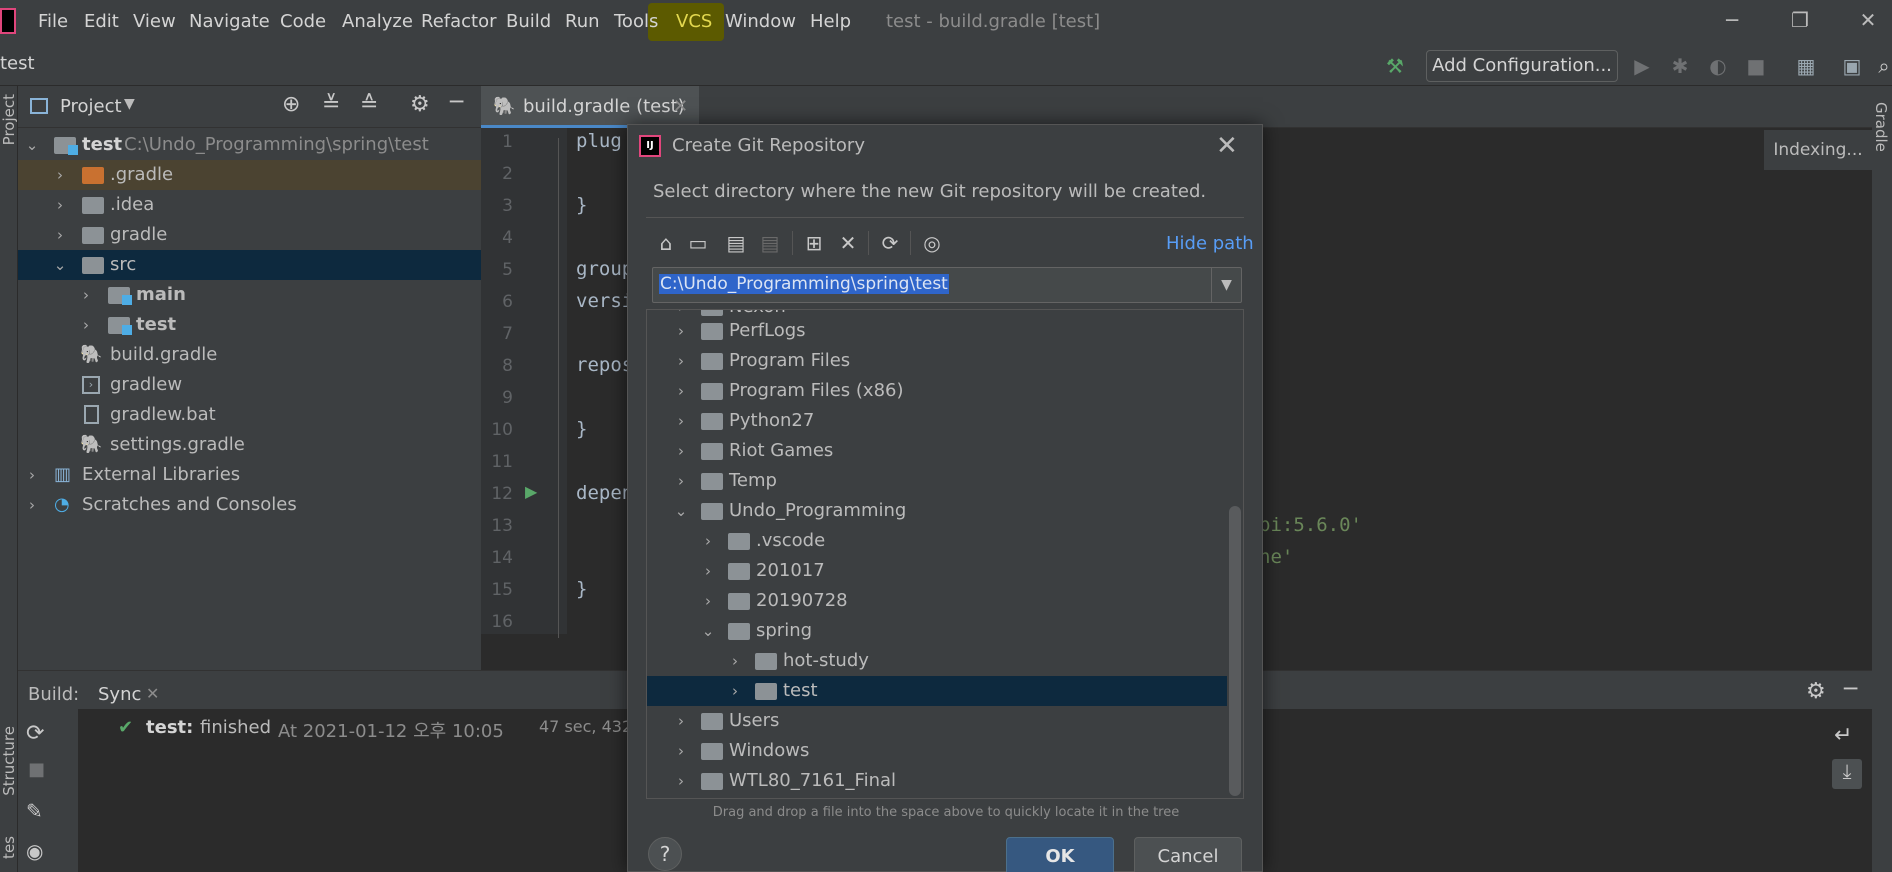 Image resolution: width=1892 pixels, height=872 pixels. I want to click on tree-item-idea: › .idea, so click(249, 205).